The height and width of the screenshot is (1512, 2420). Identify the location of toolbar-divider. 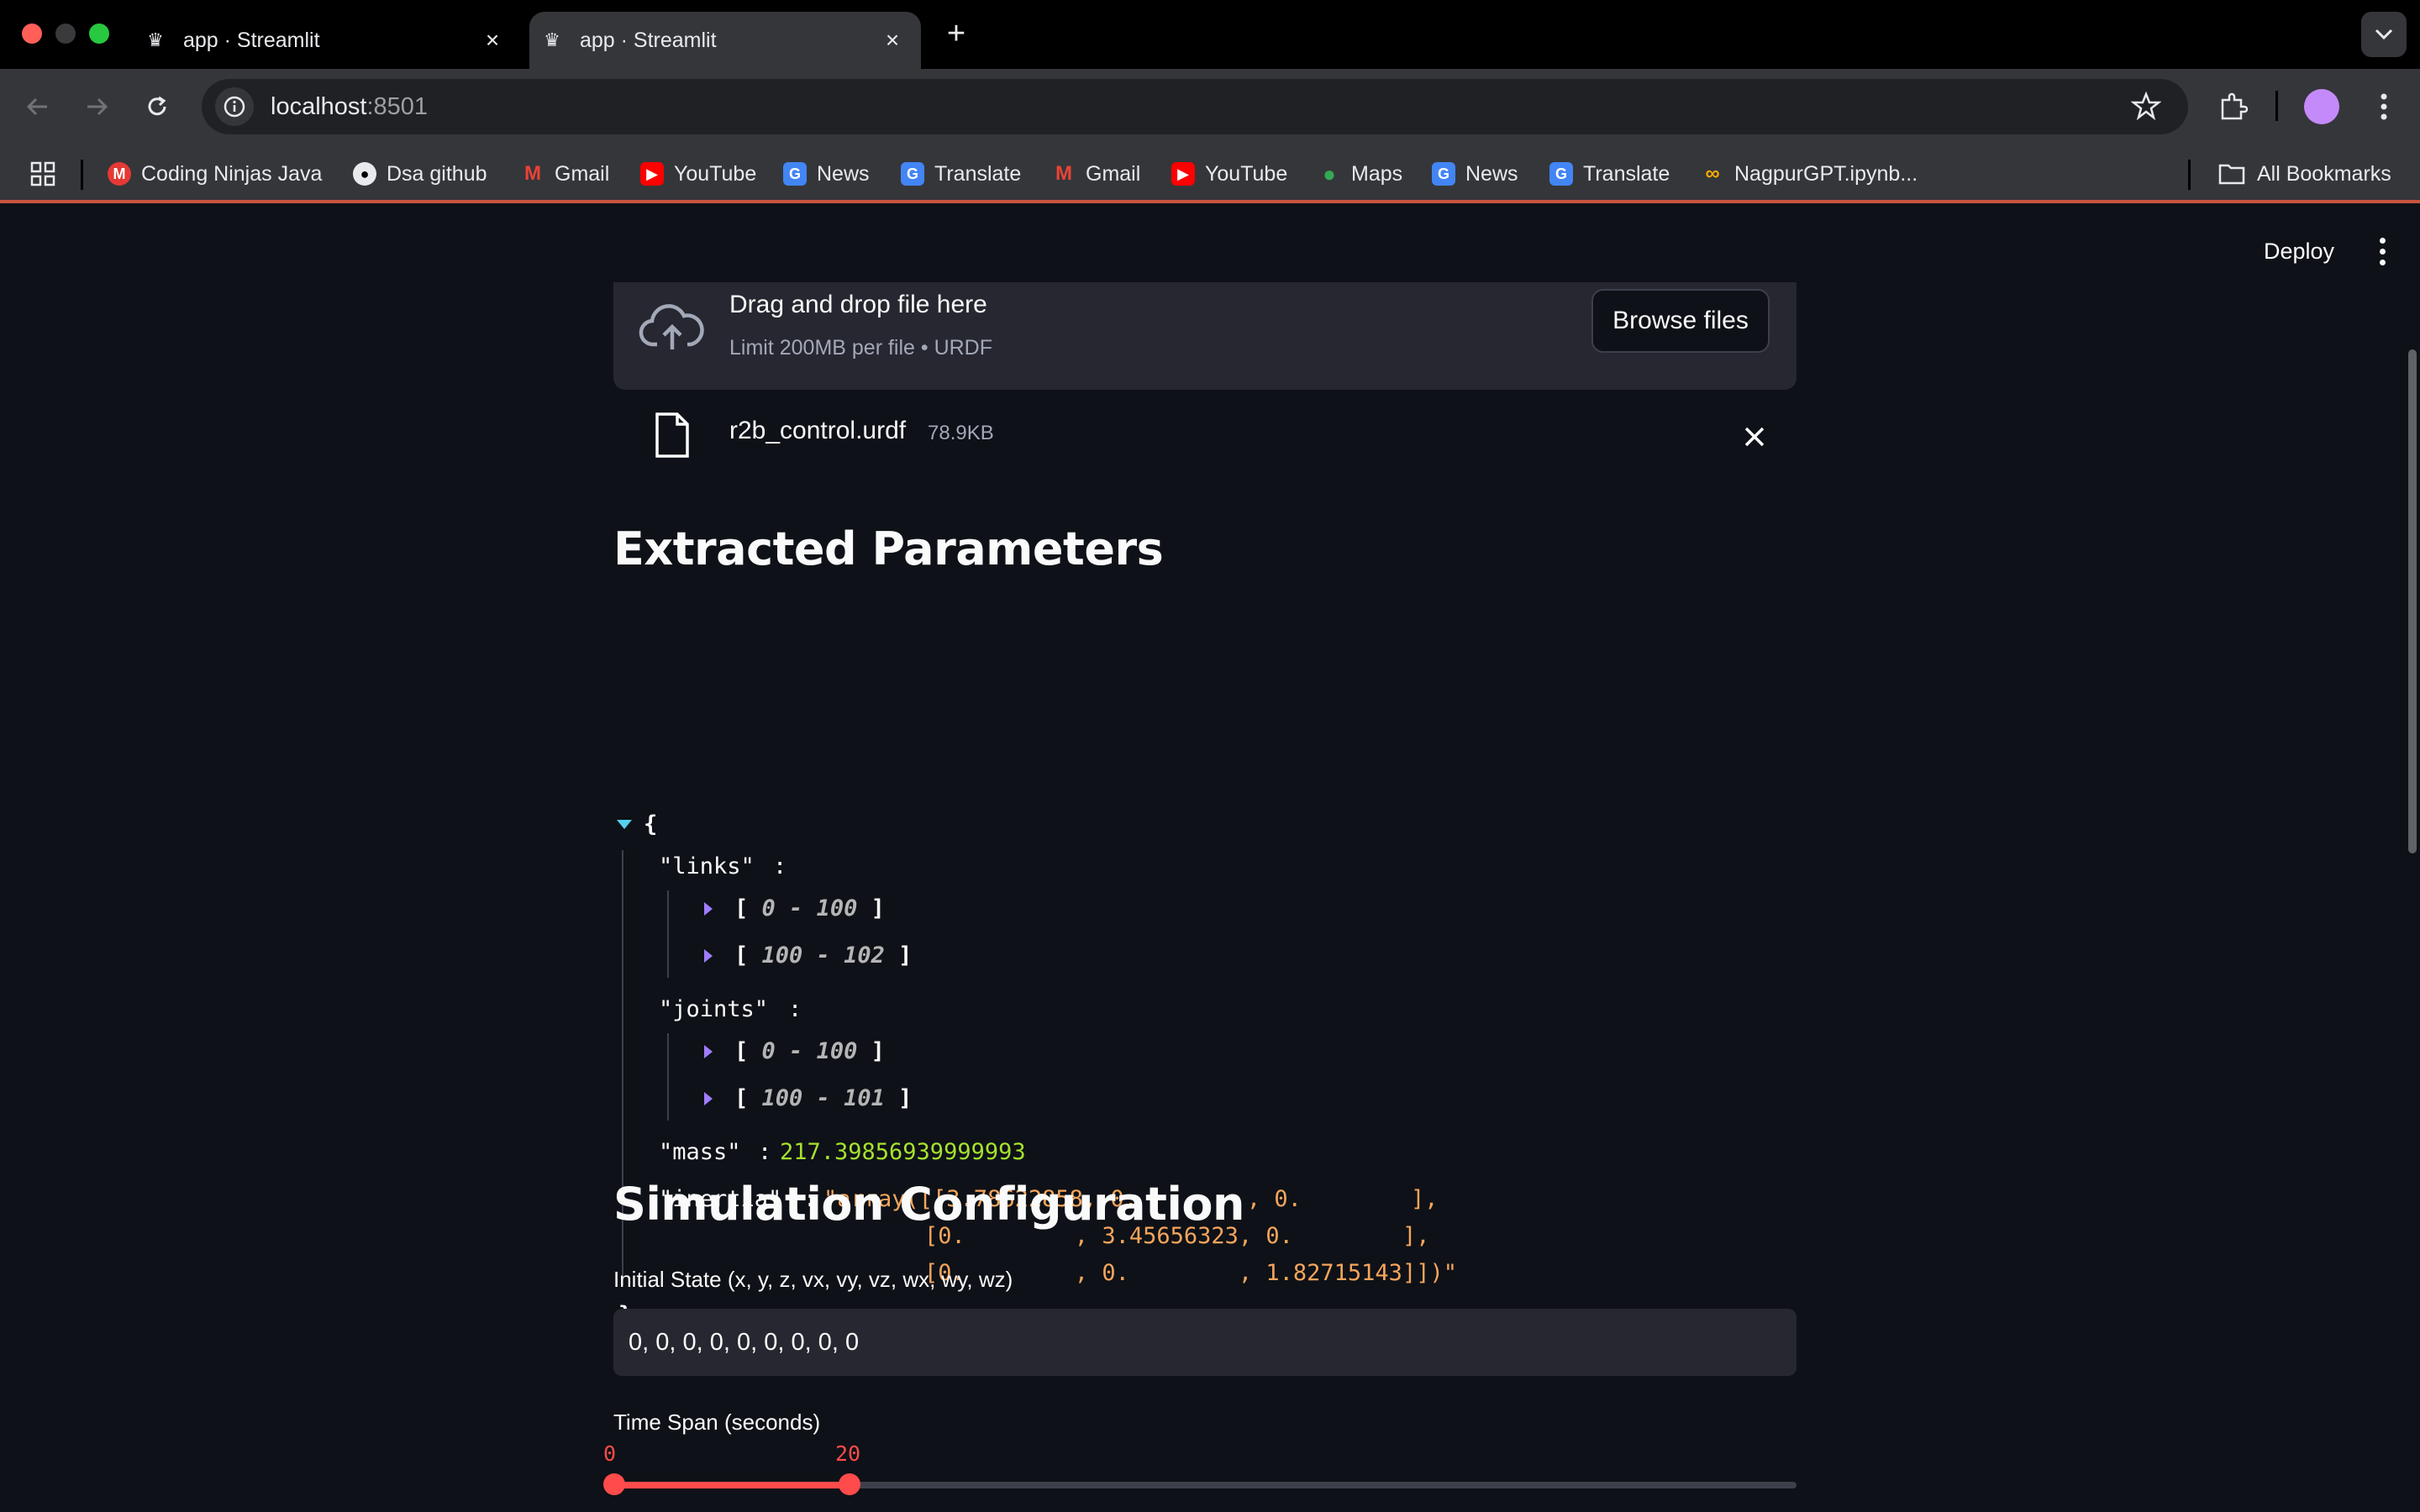
(2276, 106).